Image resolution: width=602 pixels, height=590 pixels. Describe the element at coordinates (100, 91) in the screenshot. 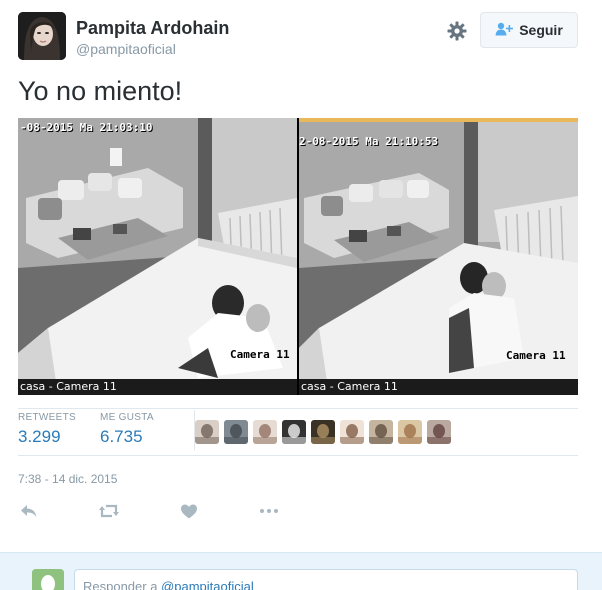

I see `tweet-text: Yo no miento!` at that location.